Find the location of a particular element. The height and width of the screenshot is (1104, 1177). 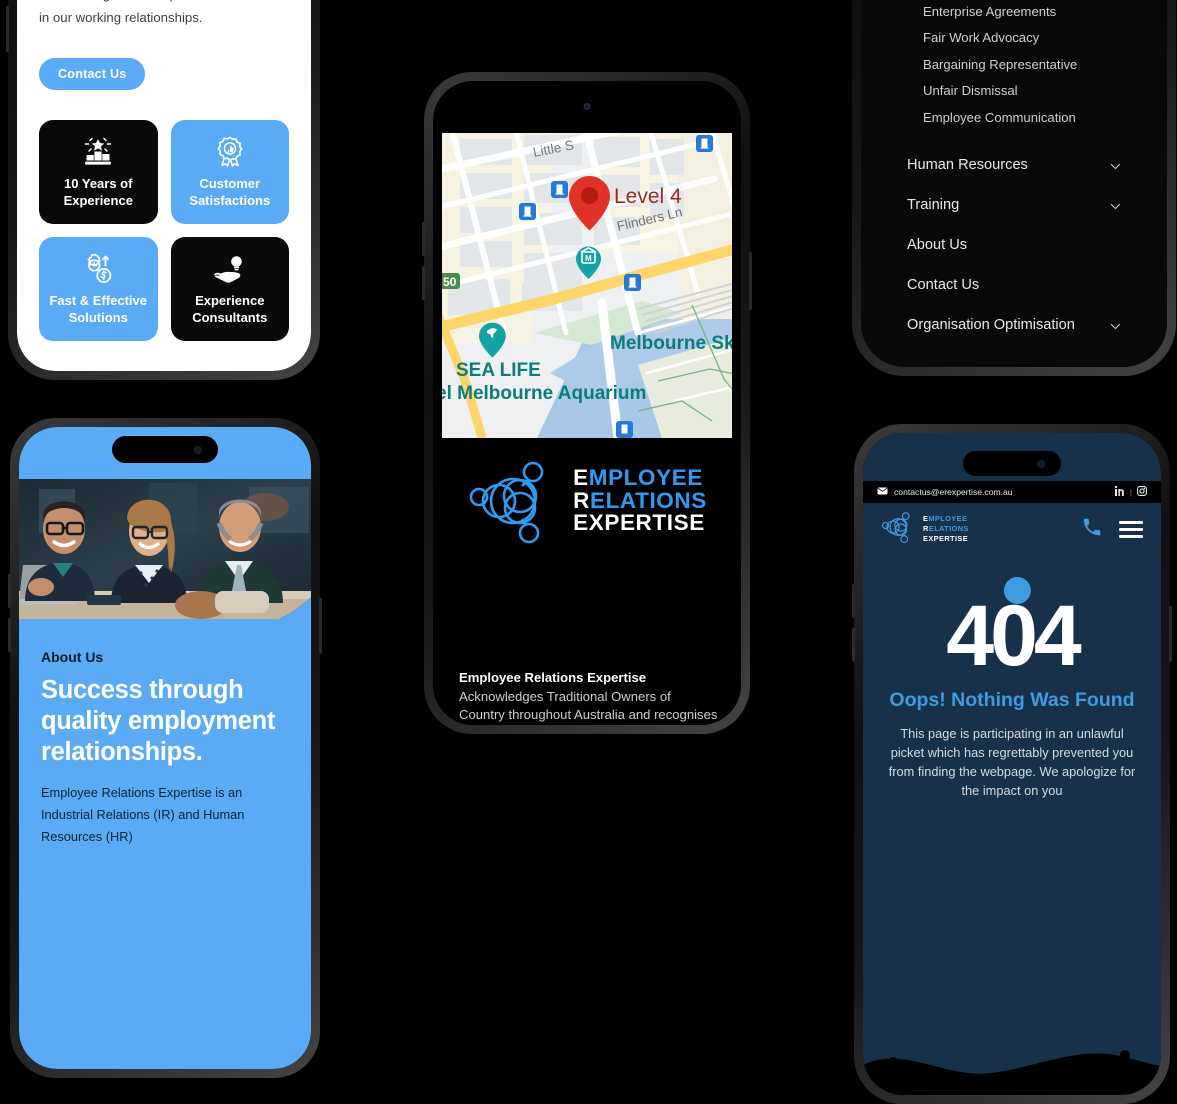

svg-text: 50 is located at coordinates (450, 282).